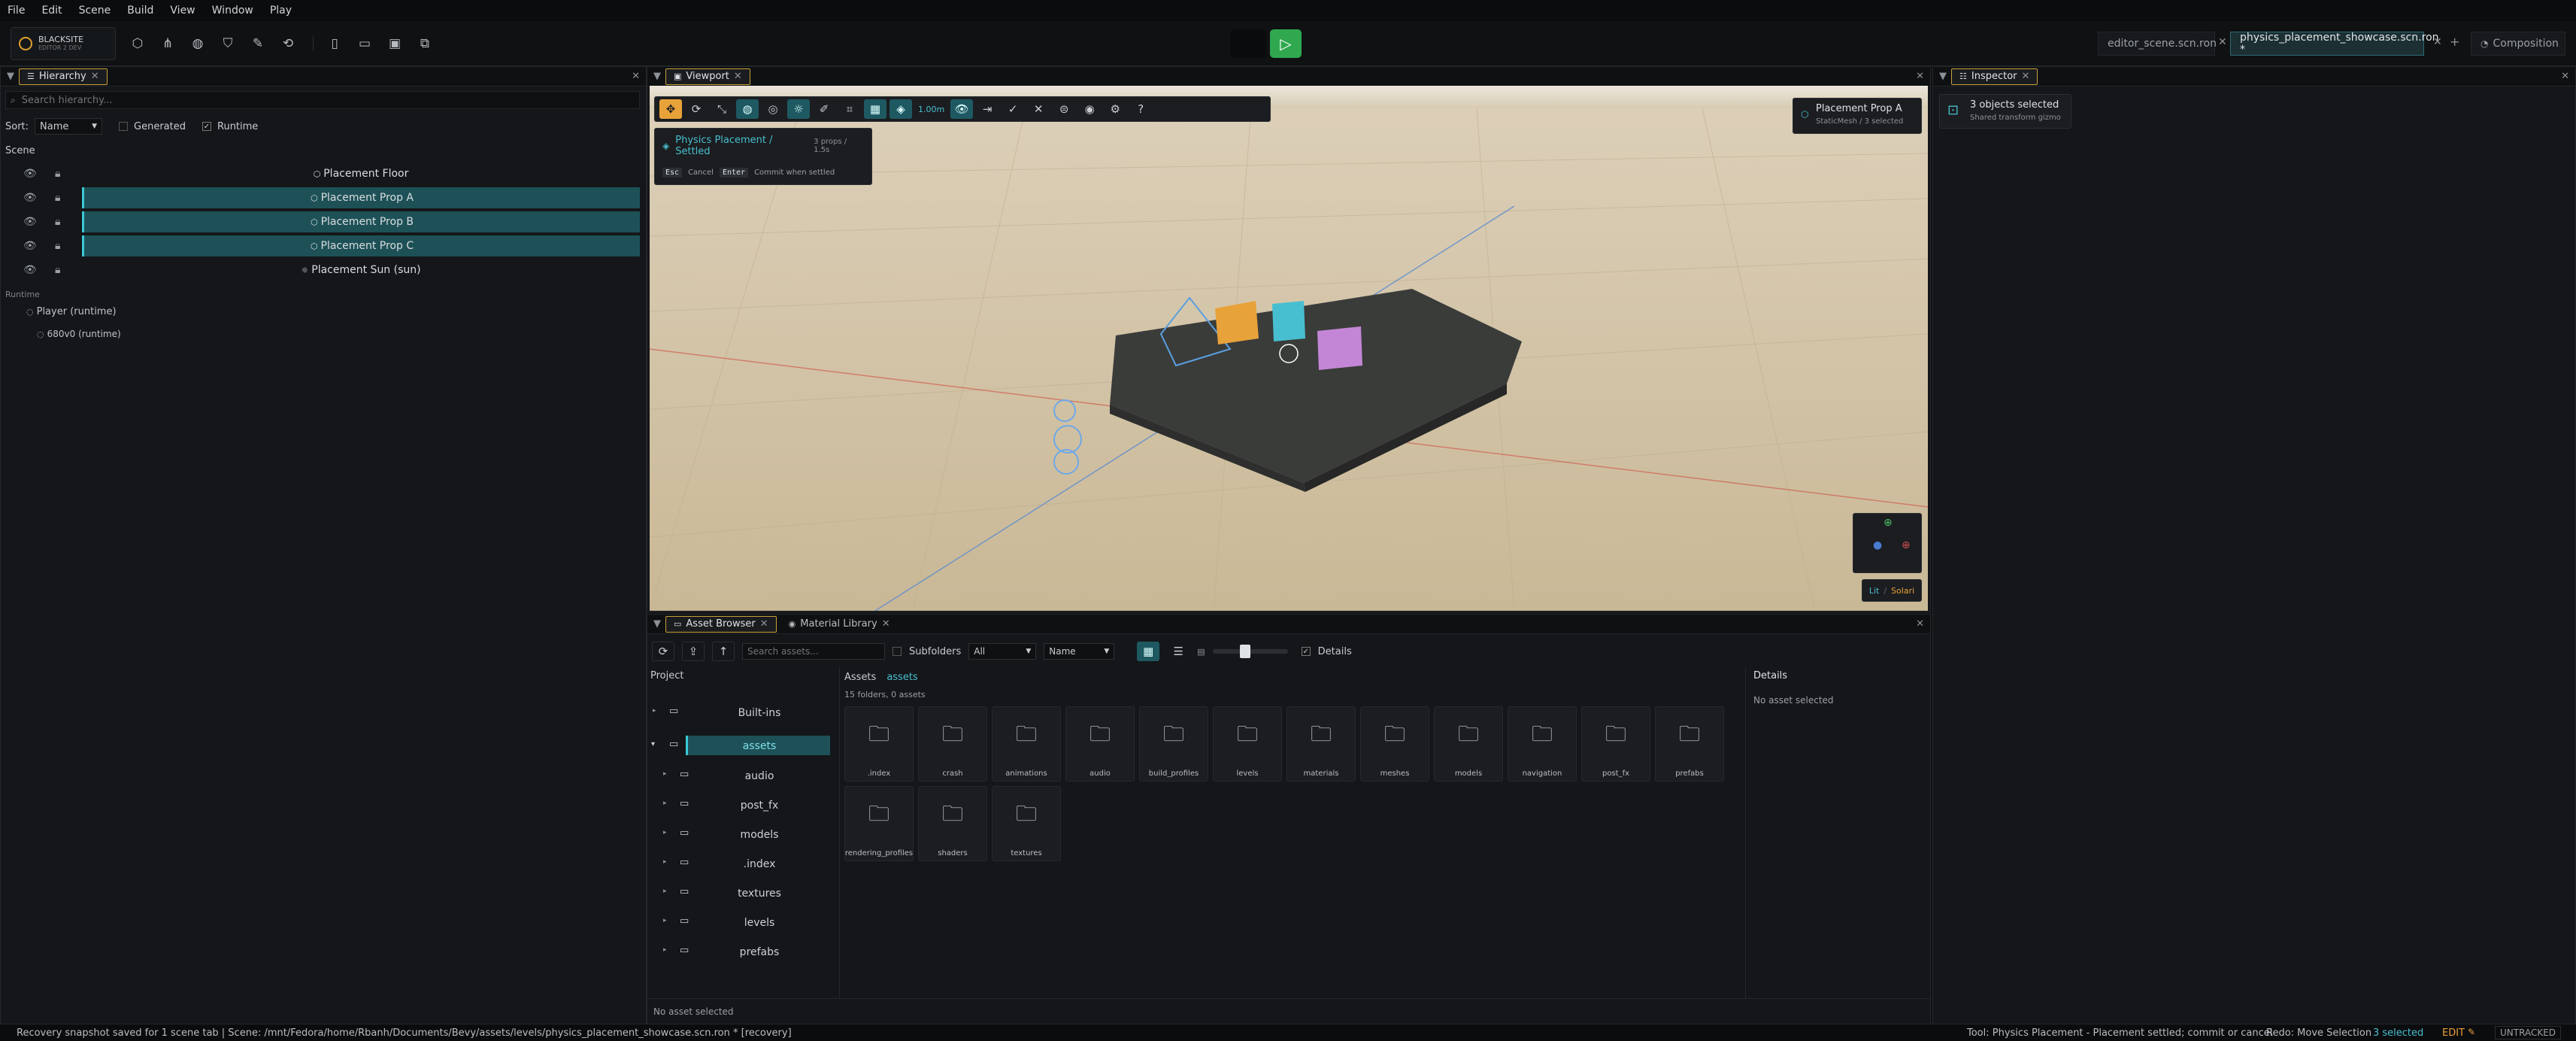 The image size is (2576, 1041). Describe the element at coordinates (670, 109) in the screenshot. I see `select-tool-icon: ✥` at that location.